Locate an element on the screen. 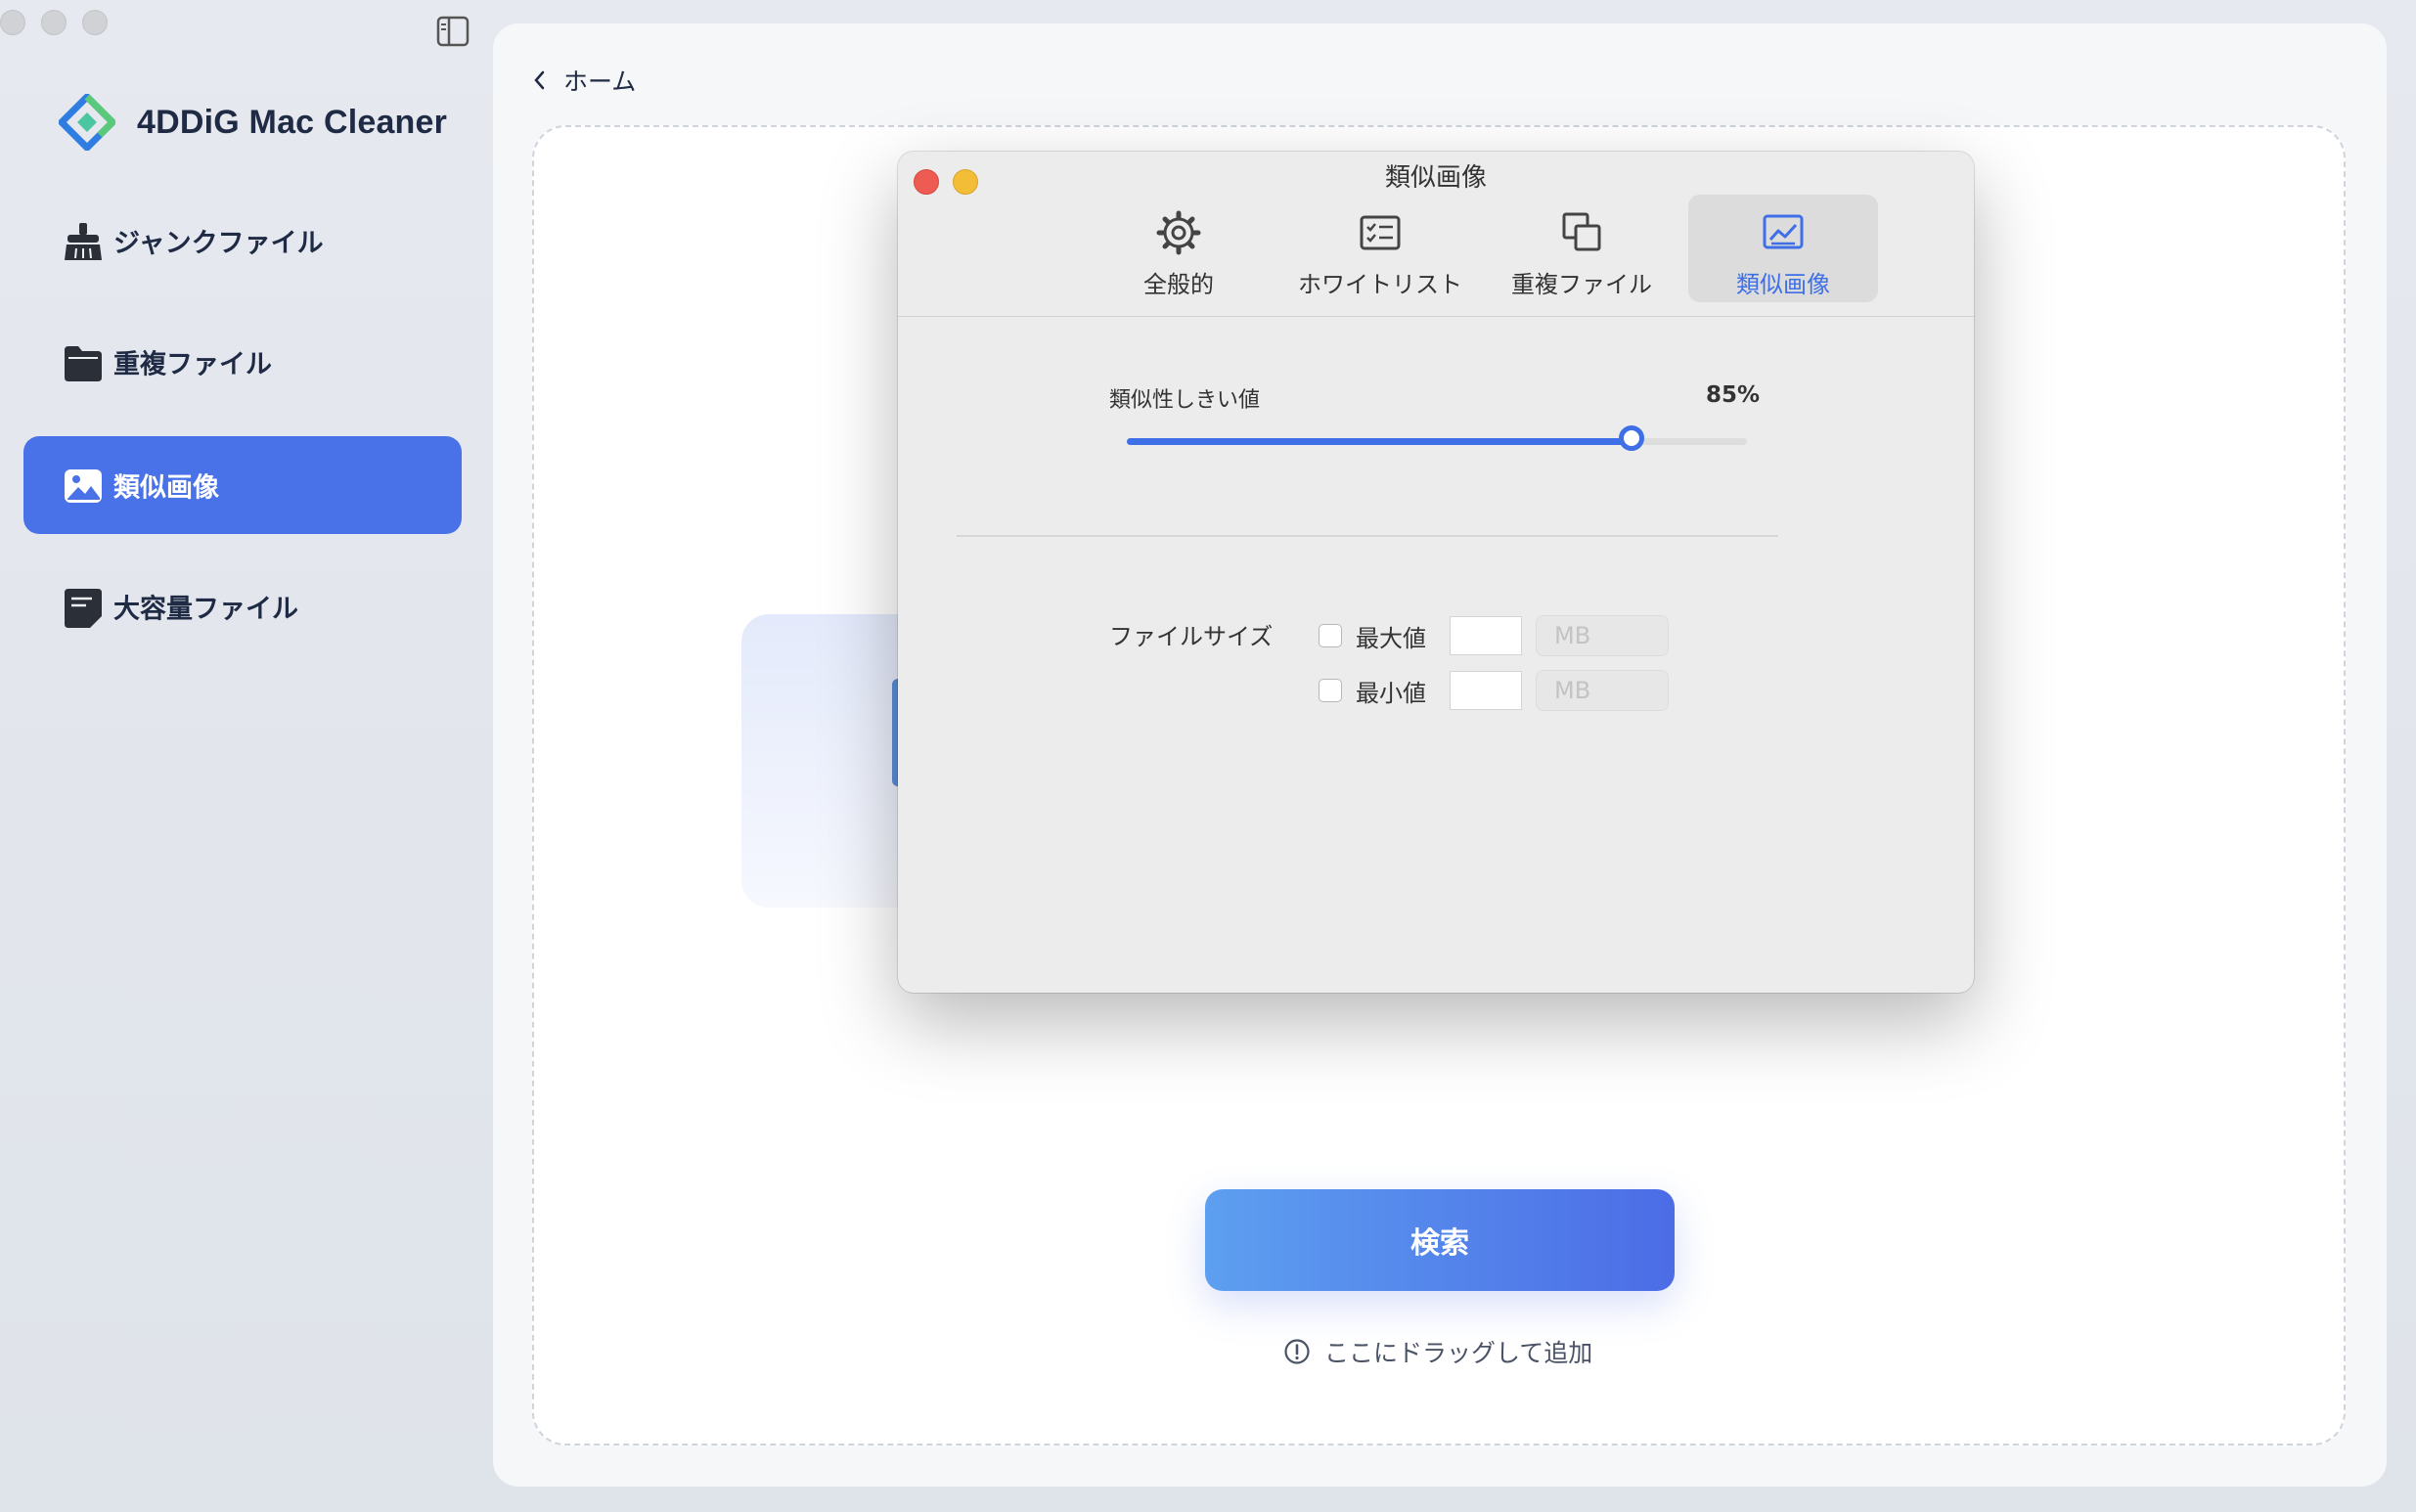 The height and width of the screenshot is (1512, 2416). tab-label: ホワイトリスト is located at coordinates (1380, 284).